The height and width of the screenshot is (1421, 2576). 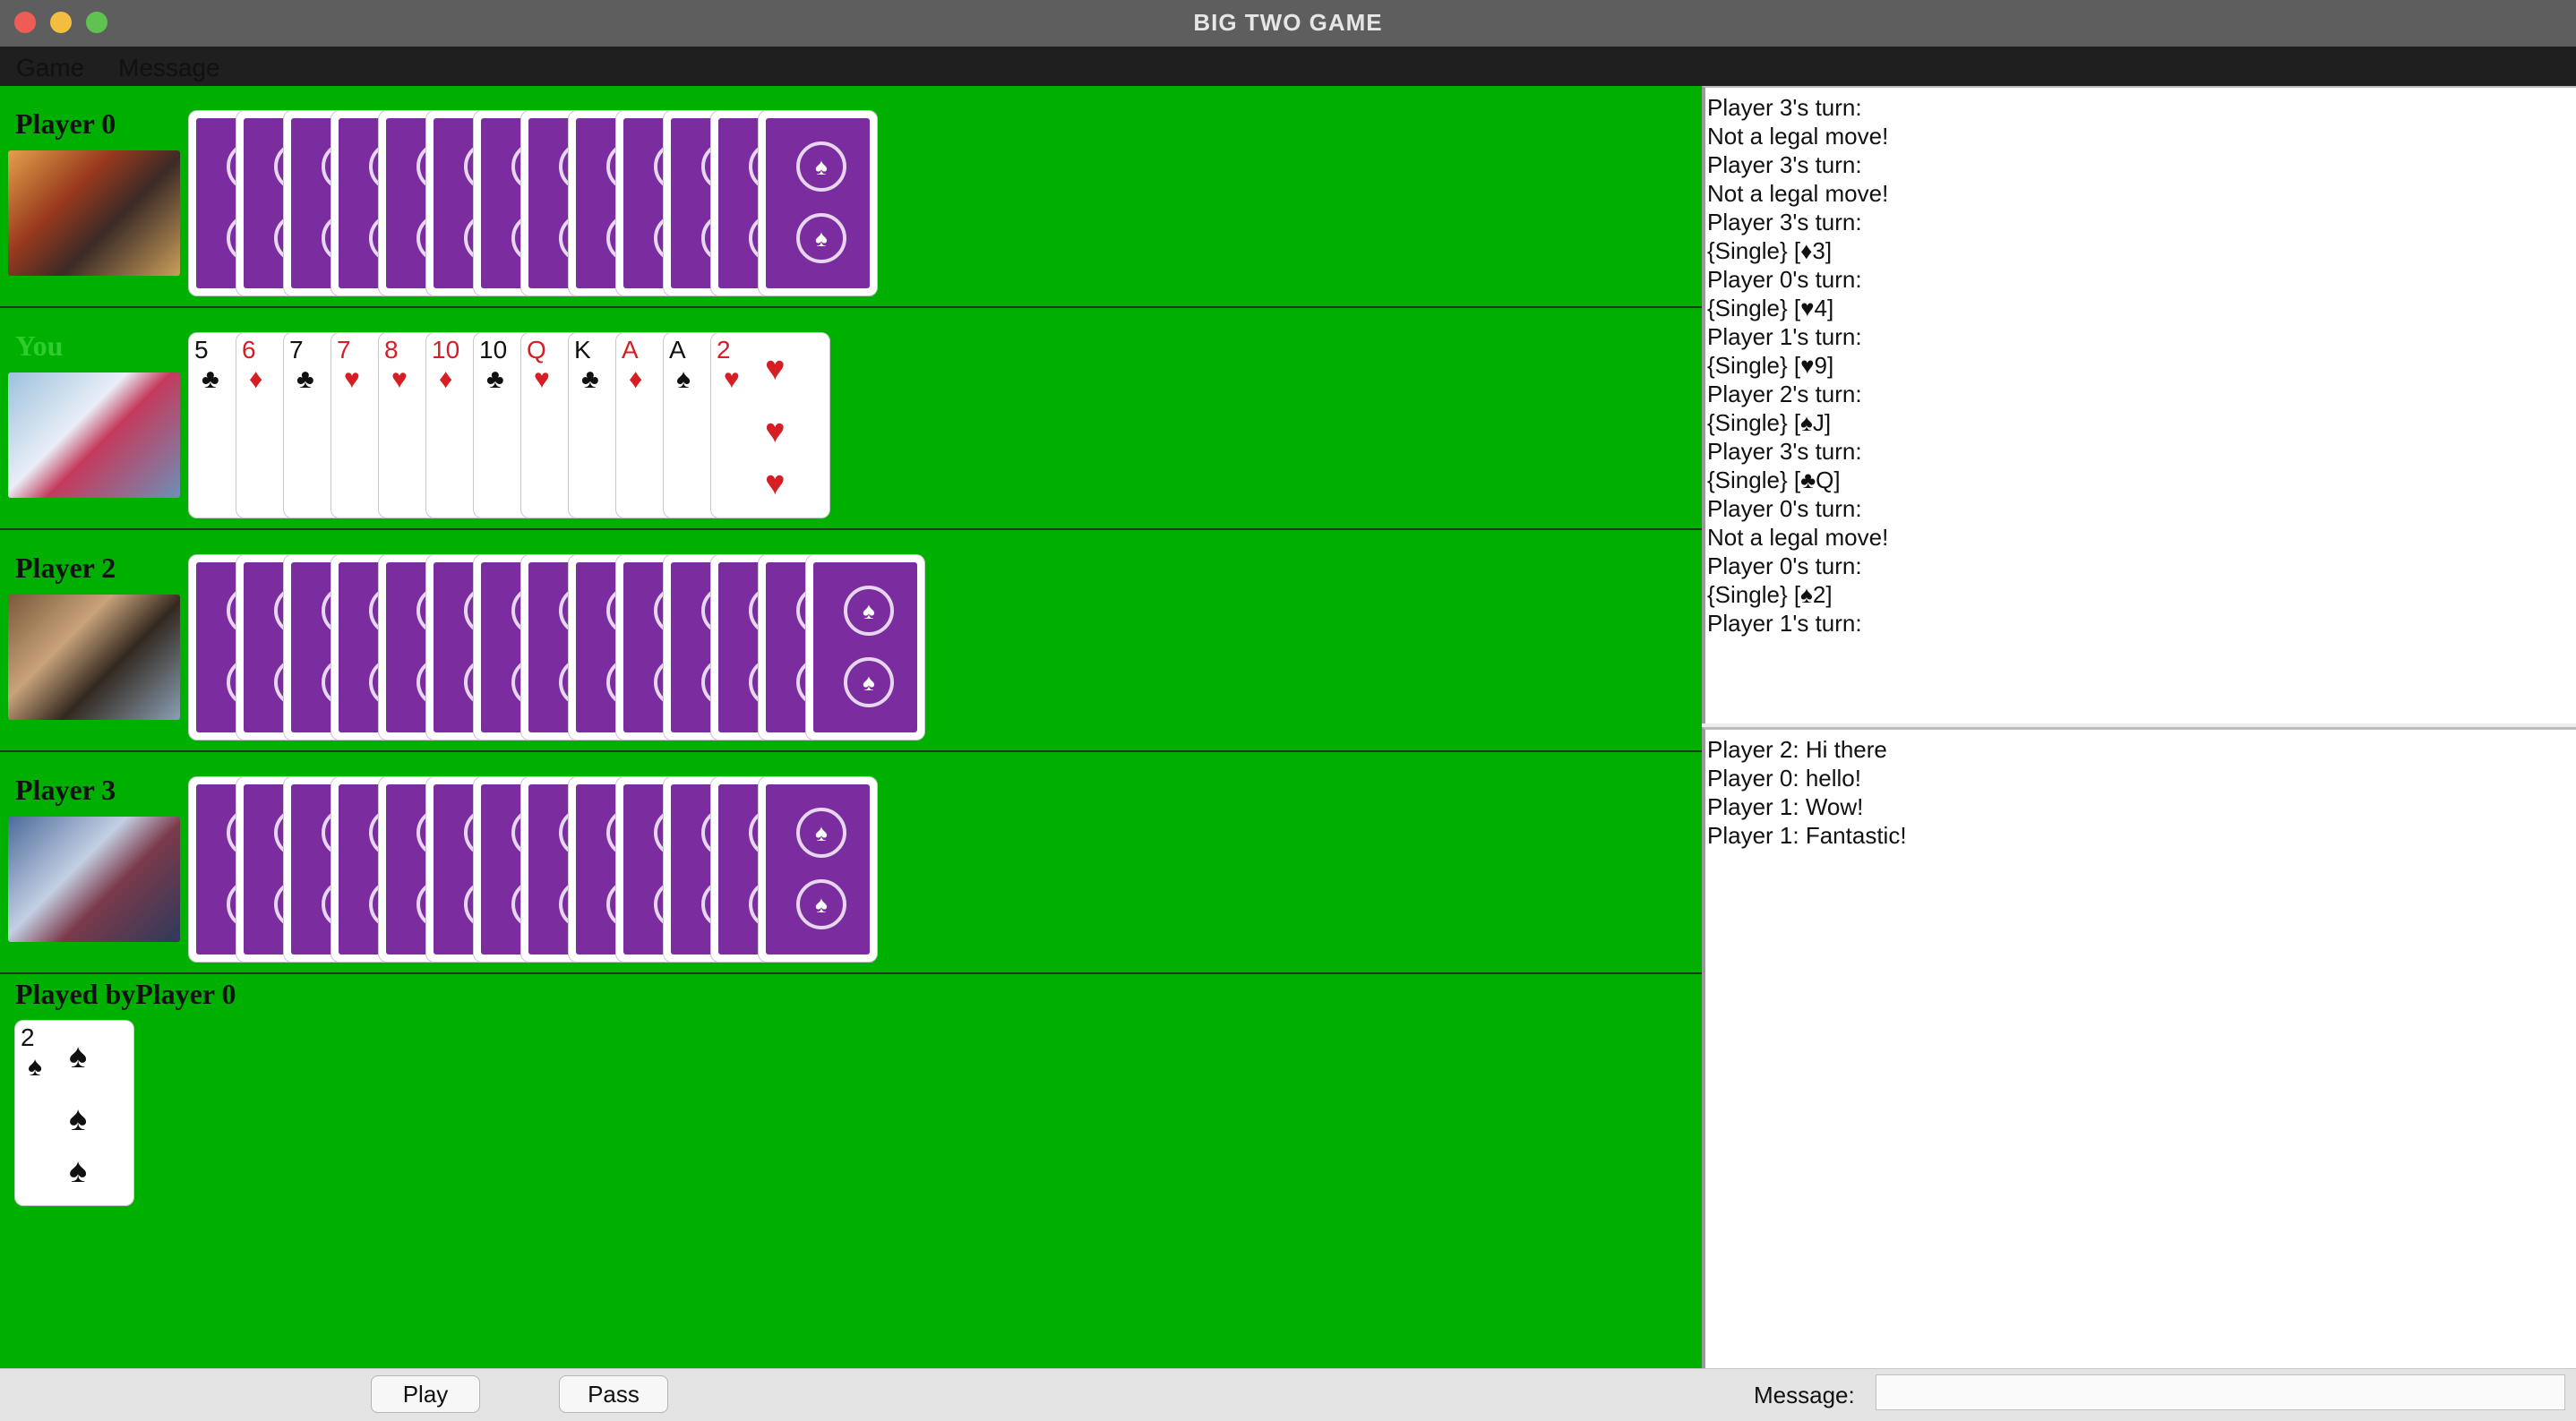 What do you see at coordinates (556, 647) in the screenshot?
I see `player-2-hand: ♠♠♠♠♠♠♠♠♠♠♠♠♠♠♠♠♠♠♠♠♠♠♠♠♠♠♠♠` at bounding box center [556, 647].